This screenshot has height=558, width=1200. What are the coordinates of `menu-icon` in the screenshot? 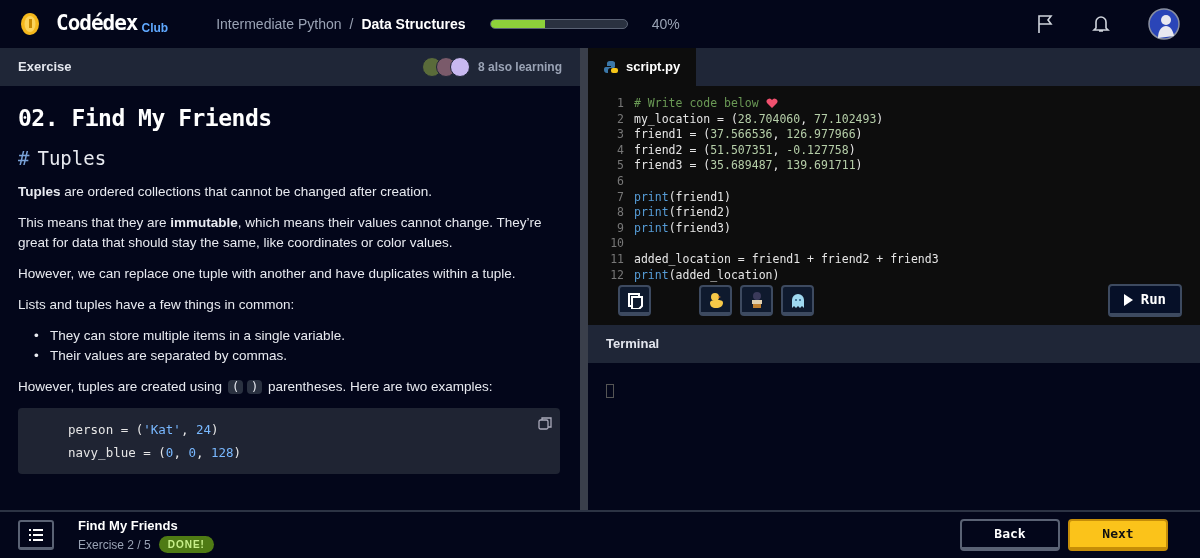 It's located at (36, 534).